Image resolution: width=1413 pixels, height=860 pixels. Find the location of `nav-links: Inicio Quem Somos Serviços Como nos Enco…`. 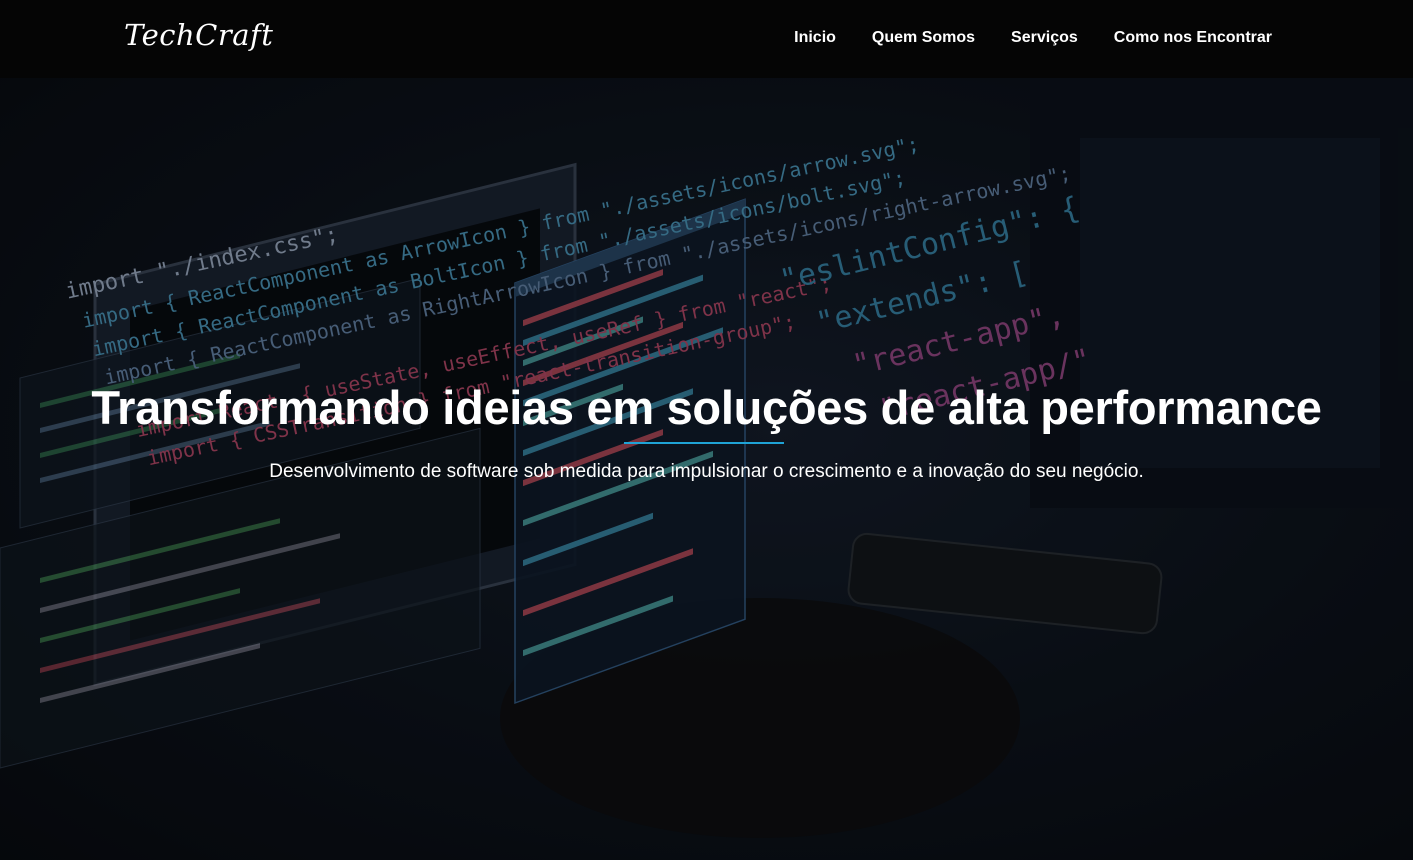

nav-links: Inicio Quem Somos Serviços Como nos Enco… is located at coordinates (1033, 38).